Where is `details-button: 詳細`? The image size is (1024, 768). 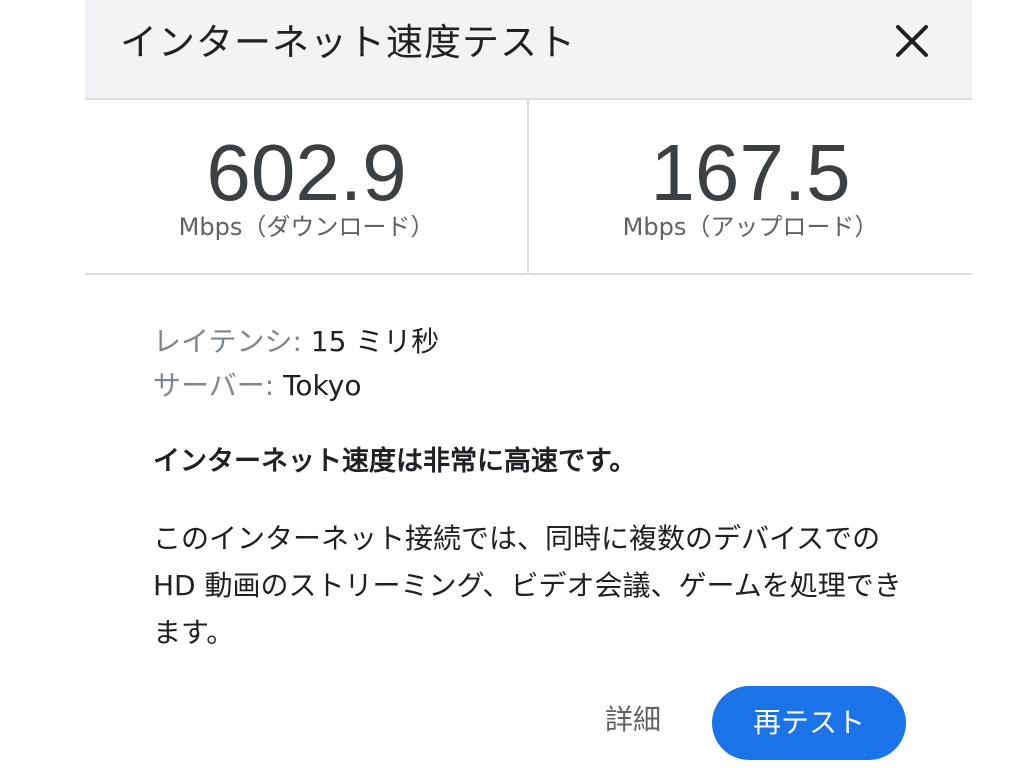
details-button: 詳細 is located at coordinates (633, 720).